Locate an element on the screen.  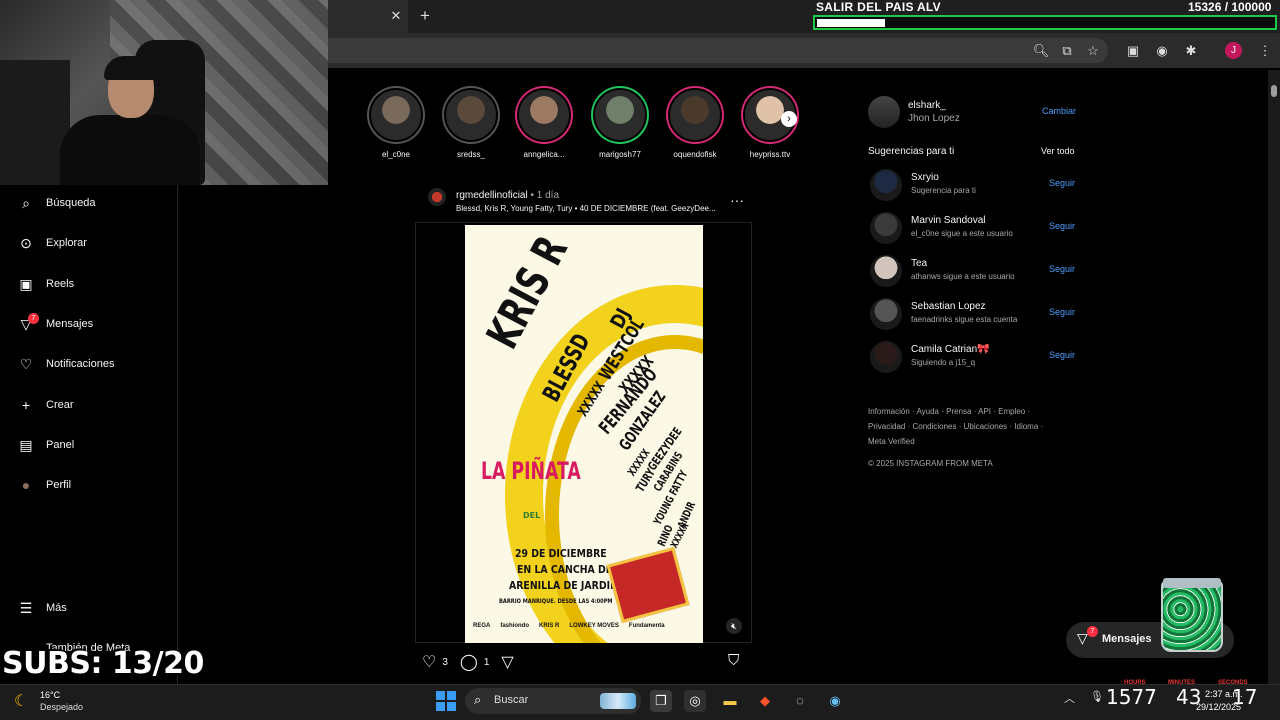
tip-jar-overlay is located at coordinates (1192, 616).